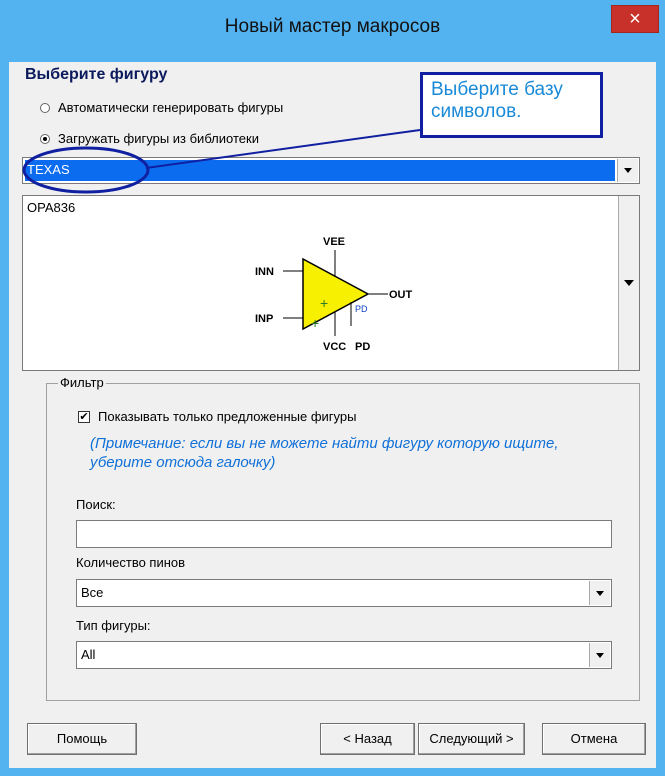 This screenshot has width=665, height=776. What do you see at coordinates (594, 739) in the screenshot?
I see `cancel-button: Отмена` at bounding box center [594, 739].